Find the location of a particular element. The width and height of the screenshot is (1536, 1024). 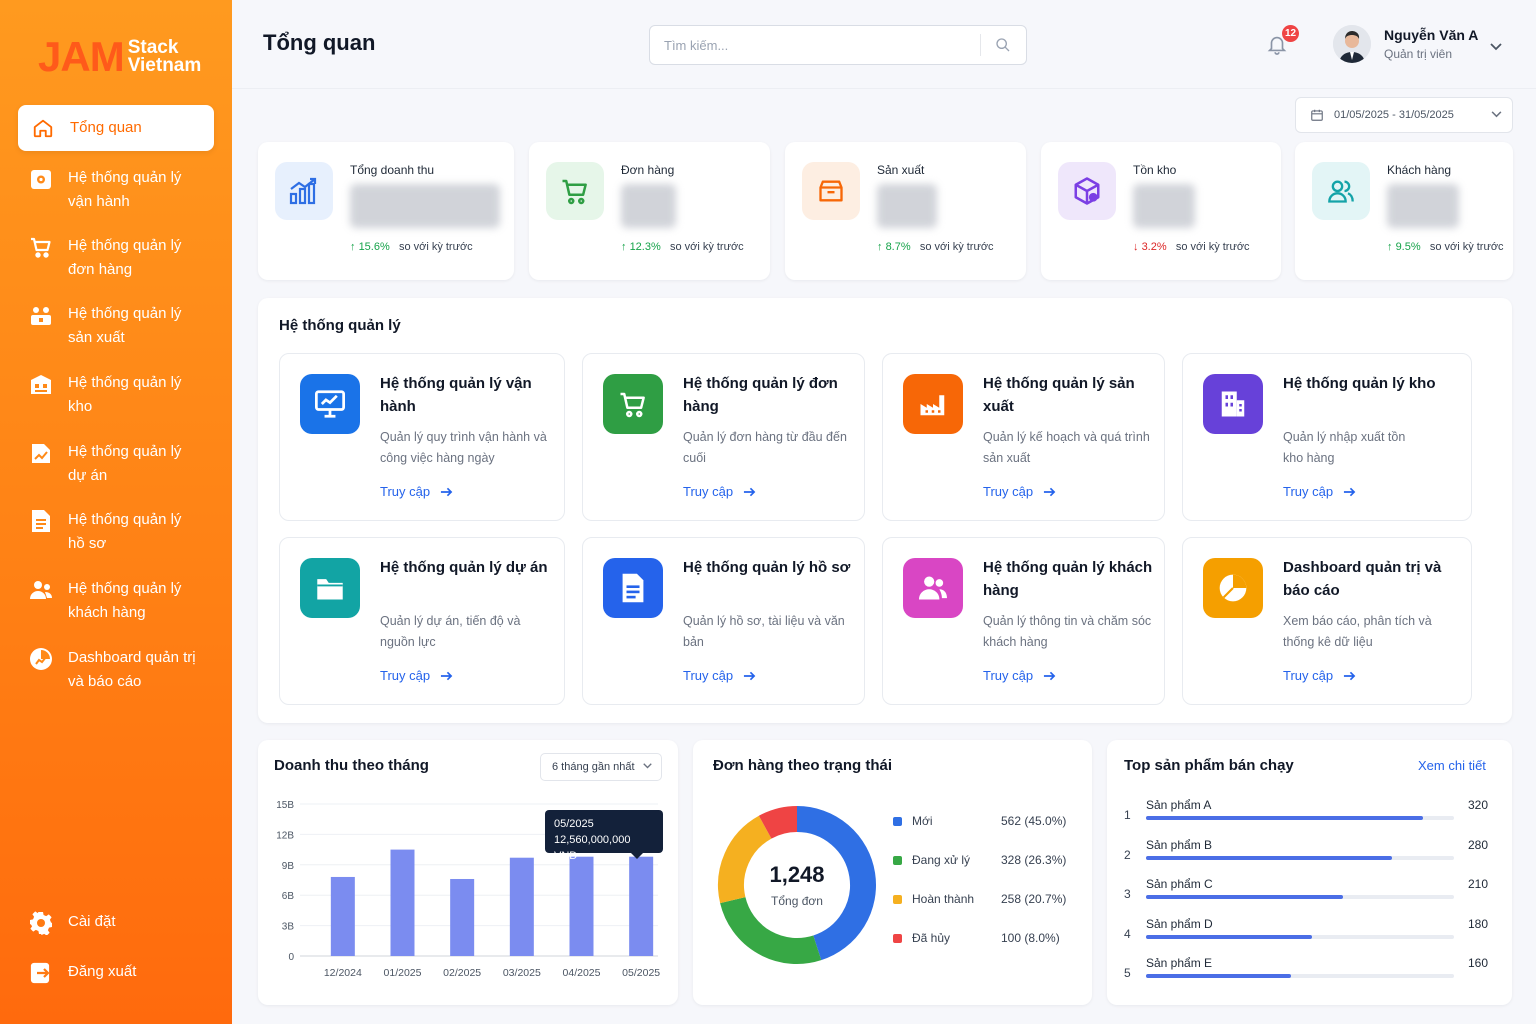

sidebar-item-projects: Hệ thống quản lý dự án is located at coordinates (116, 464).